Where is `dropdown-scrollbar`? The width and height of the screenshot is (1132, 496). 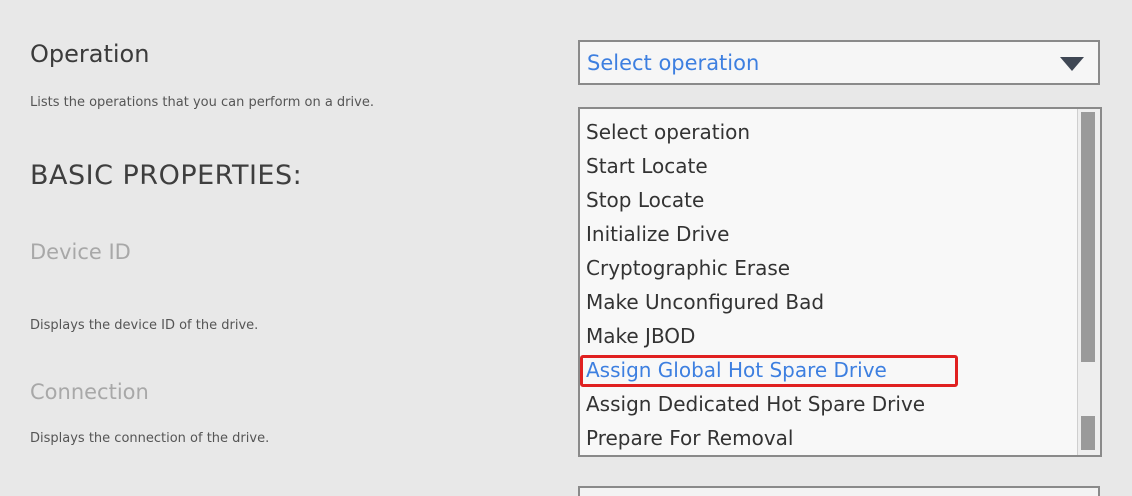 dropdown-scrollbar is located at coordinates (1088, 282).